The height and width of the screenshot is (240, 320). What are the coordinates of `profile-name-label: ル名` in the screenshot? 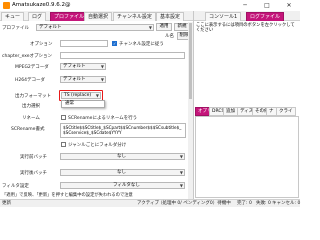 It's located at (169, 36).